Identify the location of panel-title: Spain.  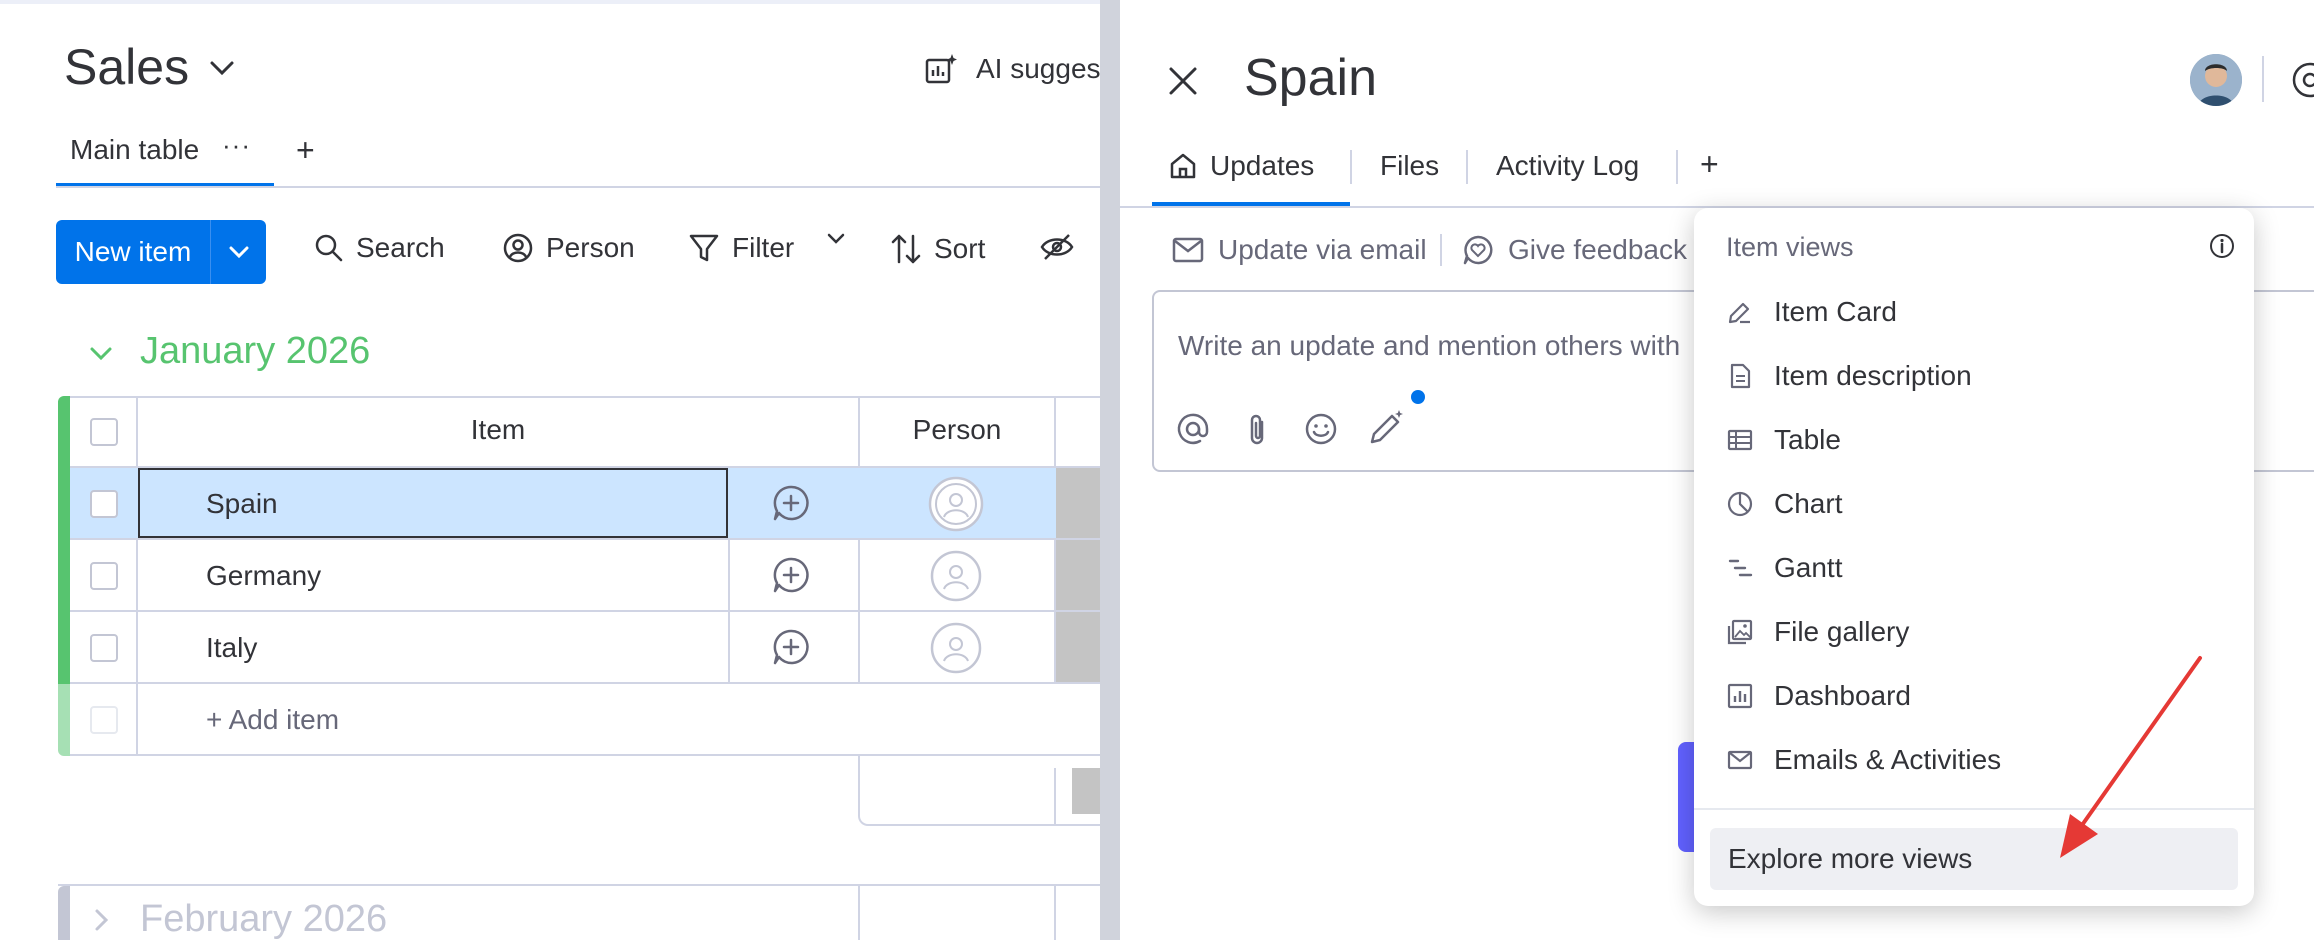
(1310, 78).